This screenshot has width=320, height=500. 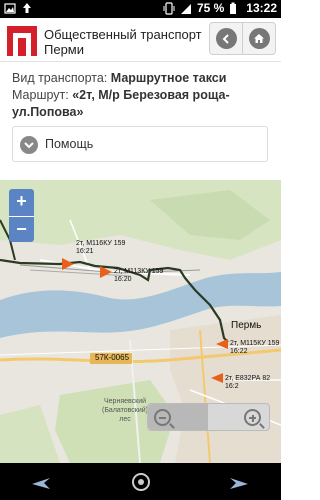 I want to click on system-nav-bar, so click(x=140, y=481).